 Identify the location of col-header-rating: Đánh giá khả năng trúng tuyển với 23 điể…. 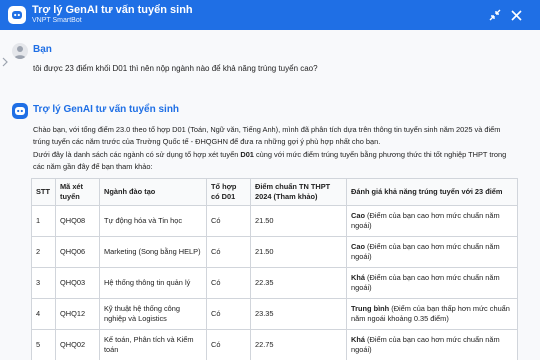
(432, 192).